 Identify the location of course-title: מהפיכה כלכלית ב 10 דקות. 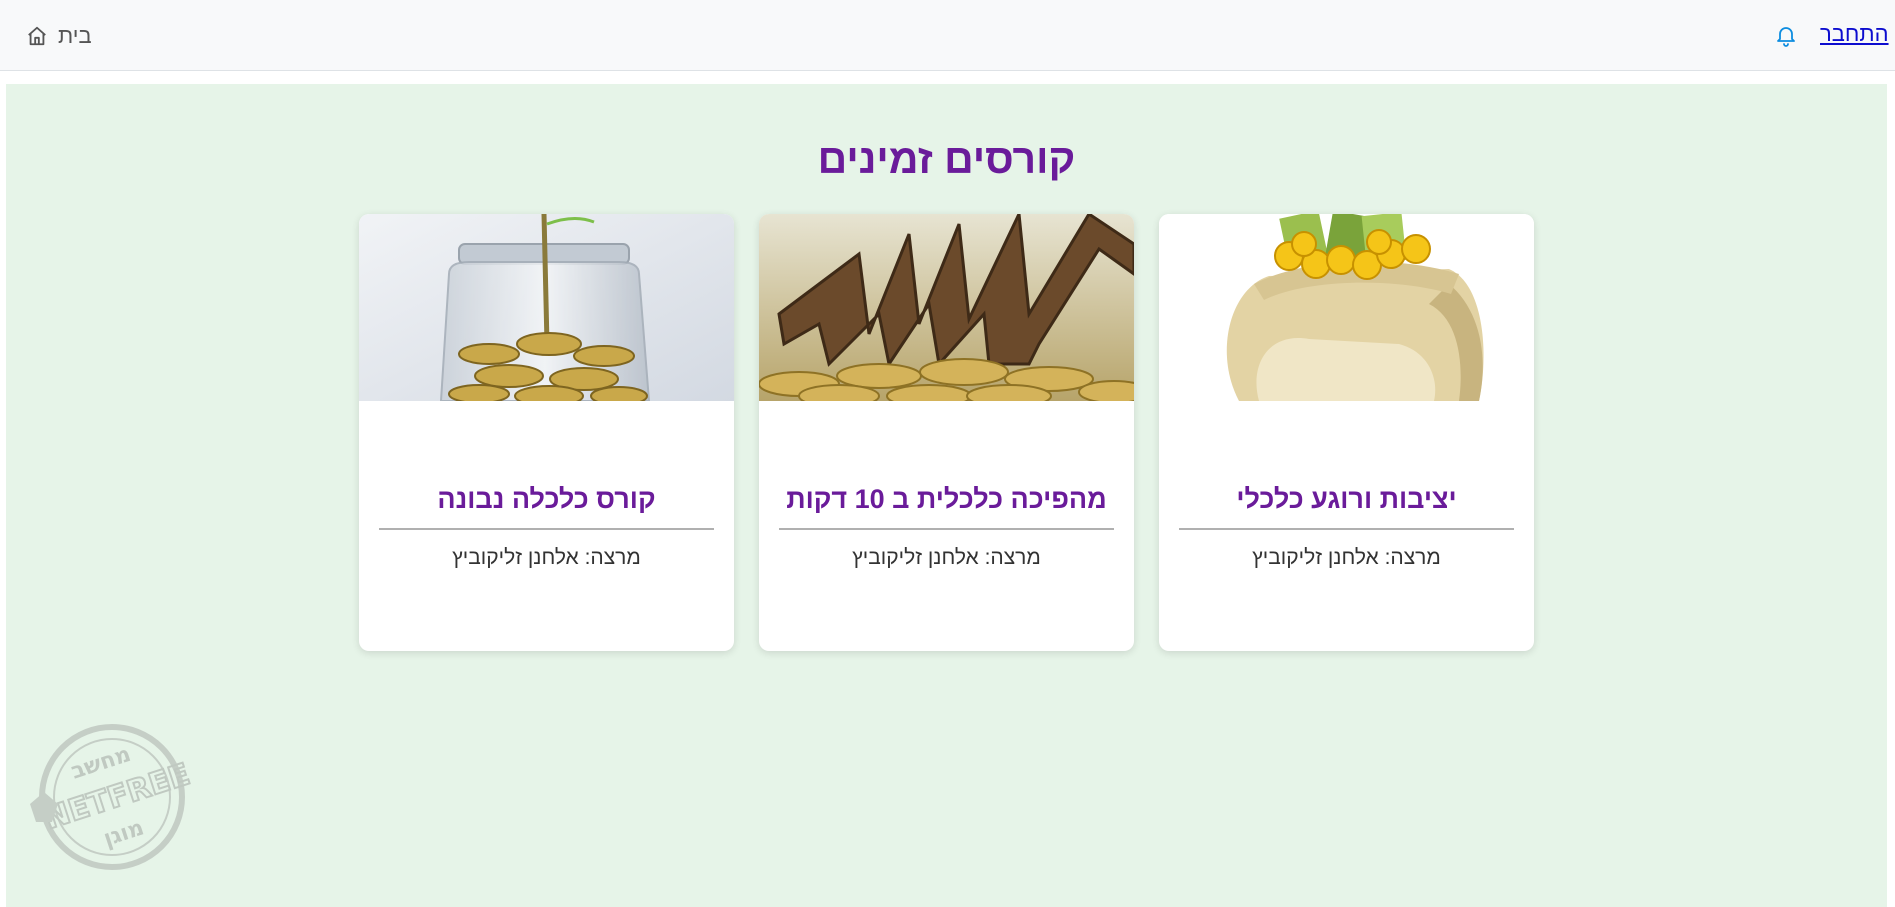
(946, 499).